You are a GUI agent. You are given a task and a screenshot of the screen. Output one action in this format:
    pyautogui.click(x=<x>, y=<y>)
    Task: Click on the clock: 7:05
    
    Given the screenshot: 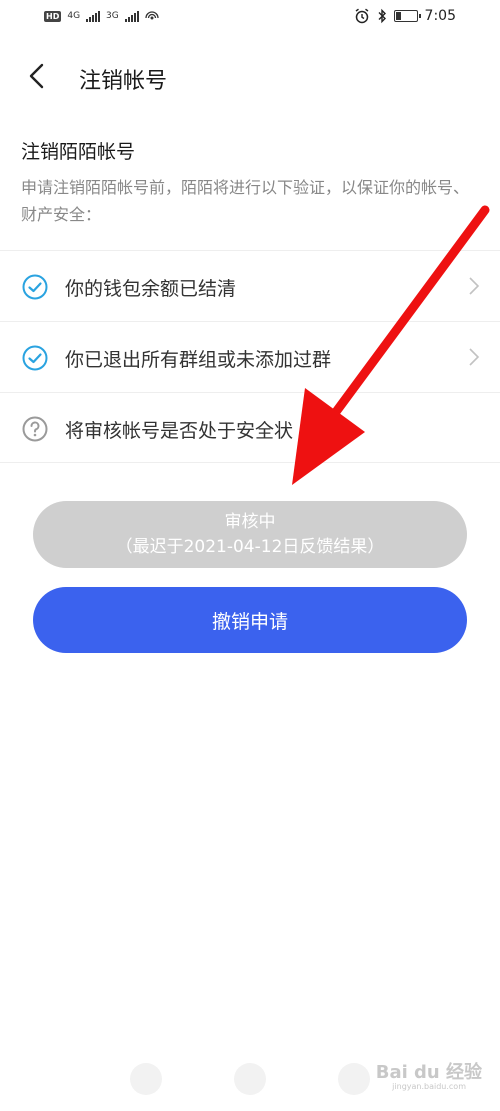 What is the action you would take?
    pyautogui.click(x=440, y=16)
    